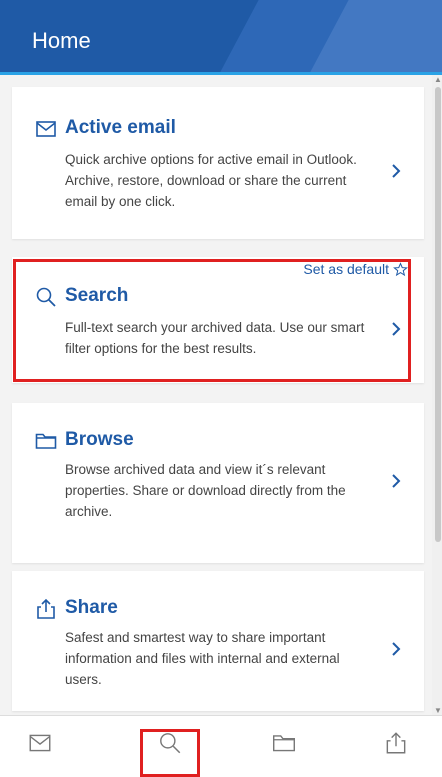 The width and height of the screenshot is (442, 777). Describe the element at coordinates (438, 314) in the screenshot. I see `scrollbar-thumb` at that location.